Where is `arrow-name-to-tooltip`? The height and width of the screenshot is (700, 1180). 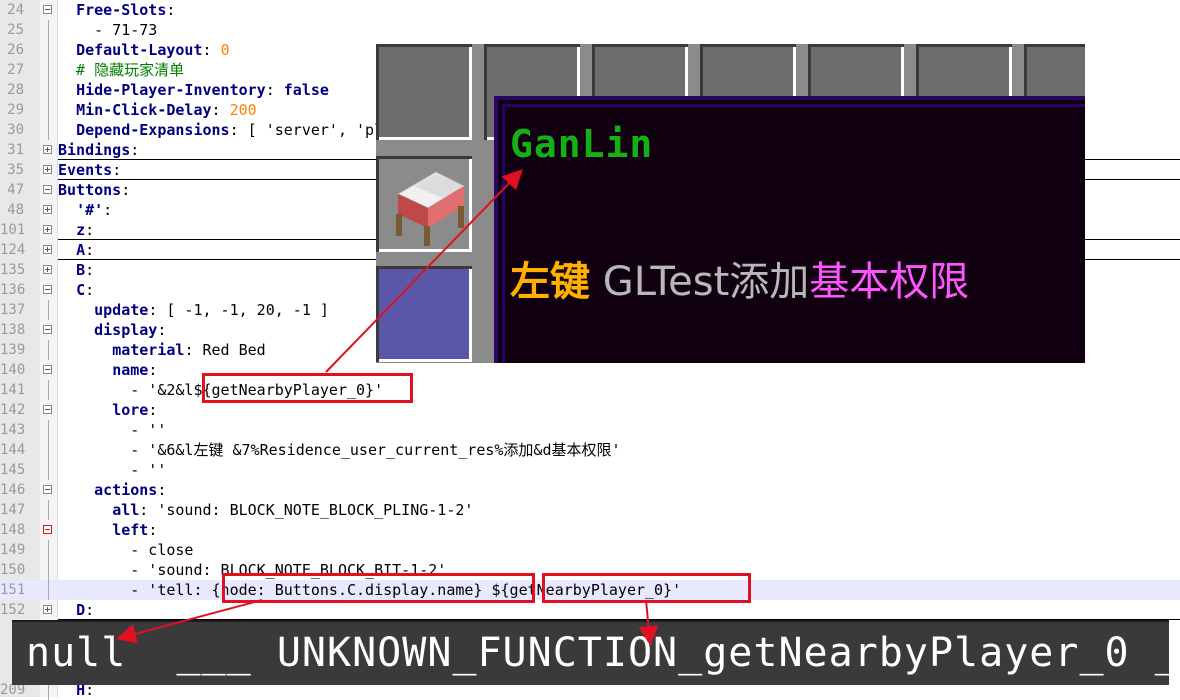 arrow-name-to-tooltip is located at coordinates (424, 271).